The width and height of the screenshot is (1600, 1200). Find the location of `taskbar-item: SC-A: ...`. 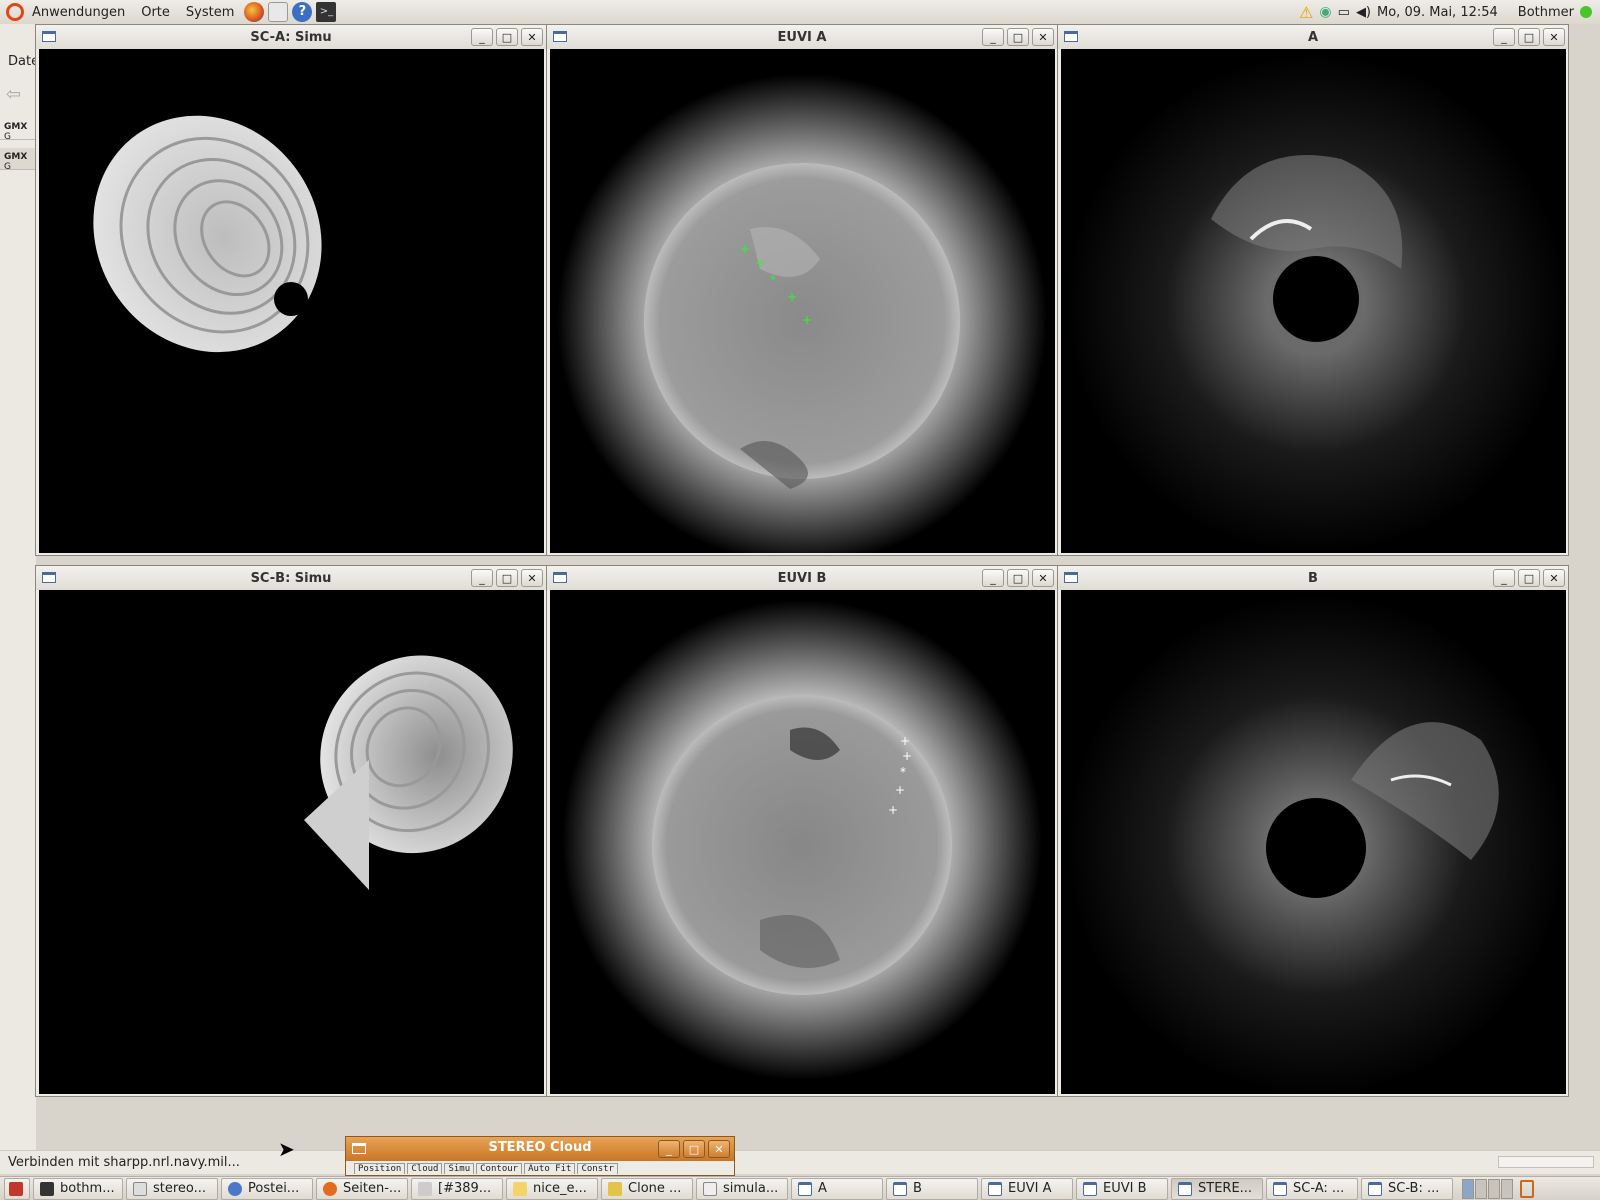

taskbar-item: SC-A: ... is located at coordinates (1312, 1188).